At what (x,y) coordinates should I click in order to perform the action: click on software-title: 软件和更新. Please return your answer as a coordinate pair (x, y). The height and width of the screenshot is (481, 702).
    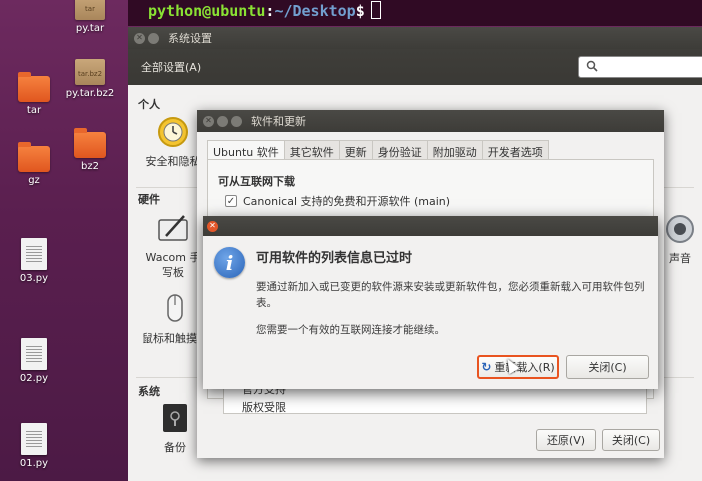
    Looking at the image, I should click on (278, 121).